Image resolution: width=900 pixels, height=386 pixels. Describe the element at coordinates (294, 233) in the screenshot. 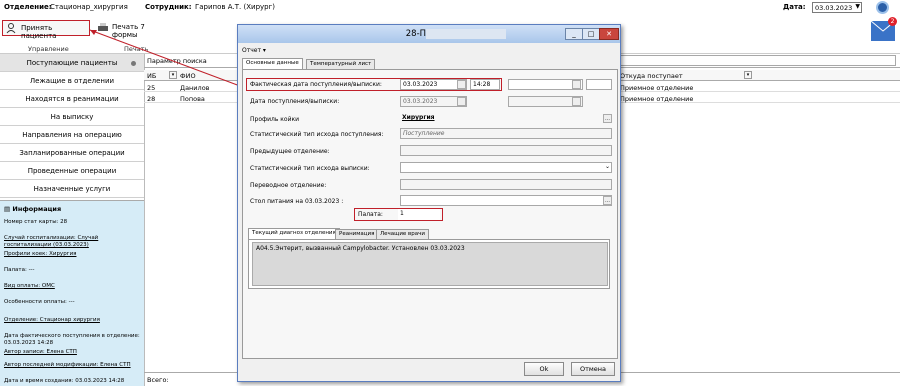

I see `tab-current-diagnosis: Текущий диагноз отделения` at that location.